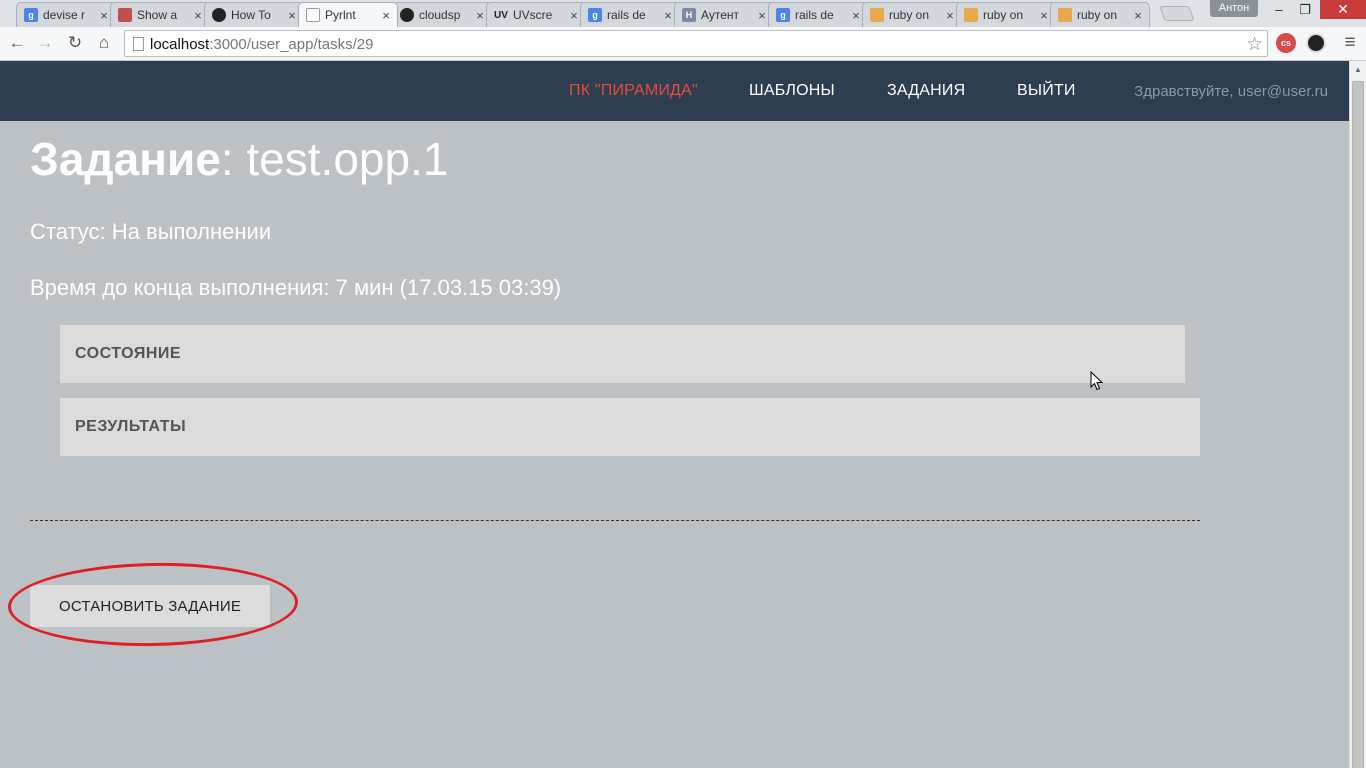 This screenshot has width=1366, height=768. I want to click on page-icon, so click(138, 44).